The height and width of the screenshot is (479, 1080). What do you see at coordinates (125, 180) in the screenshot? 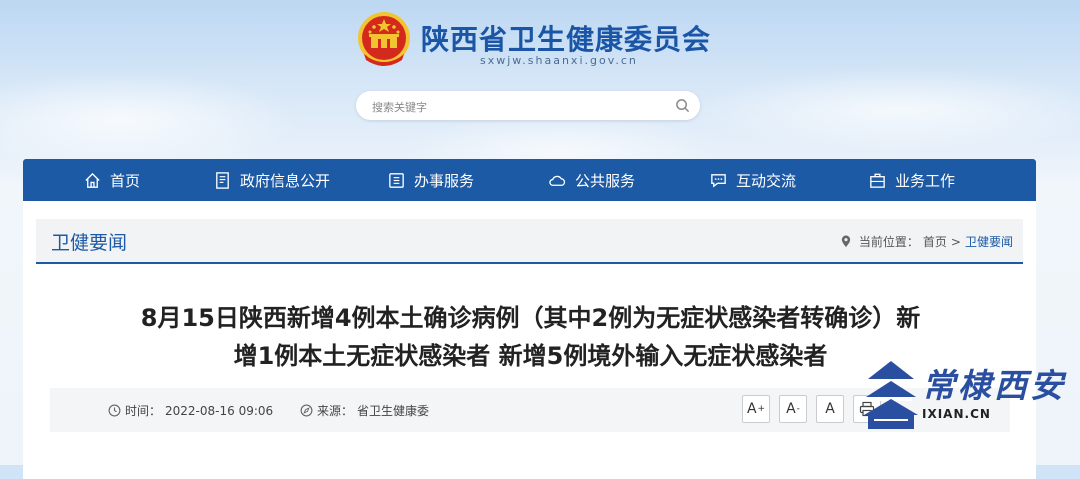
I see `nav-label: 首页` at bounding box center [125, 180].